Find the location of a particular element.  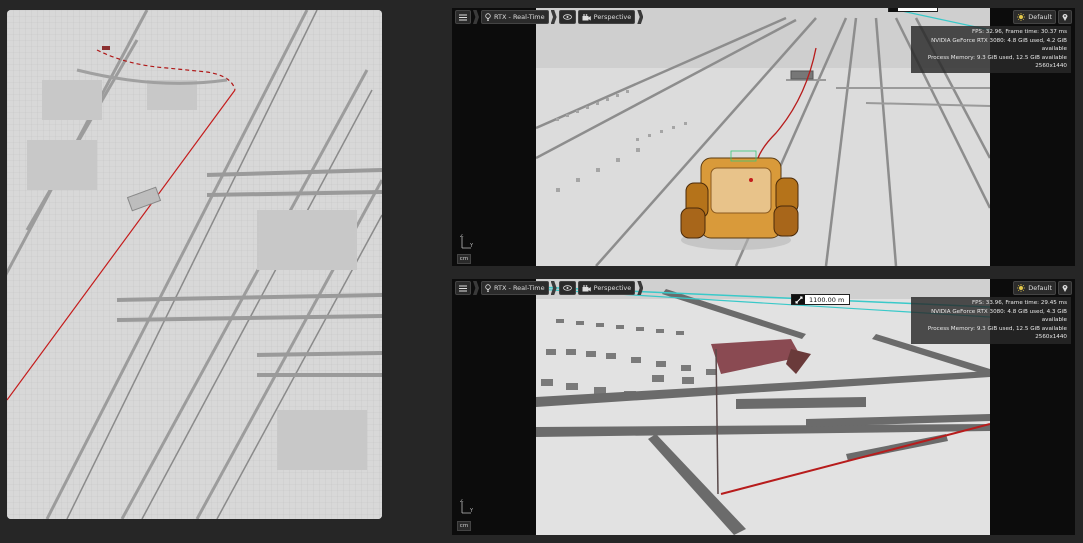

measurement-label-top is located at coordinates (913, 10).